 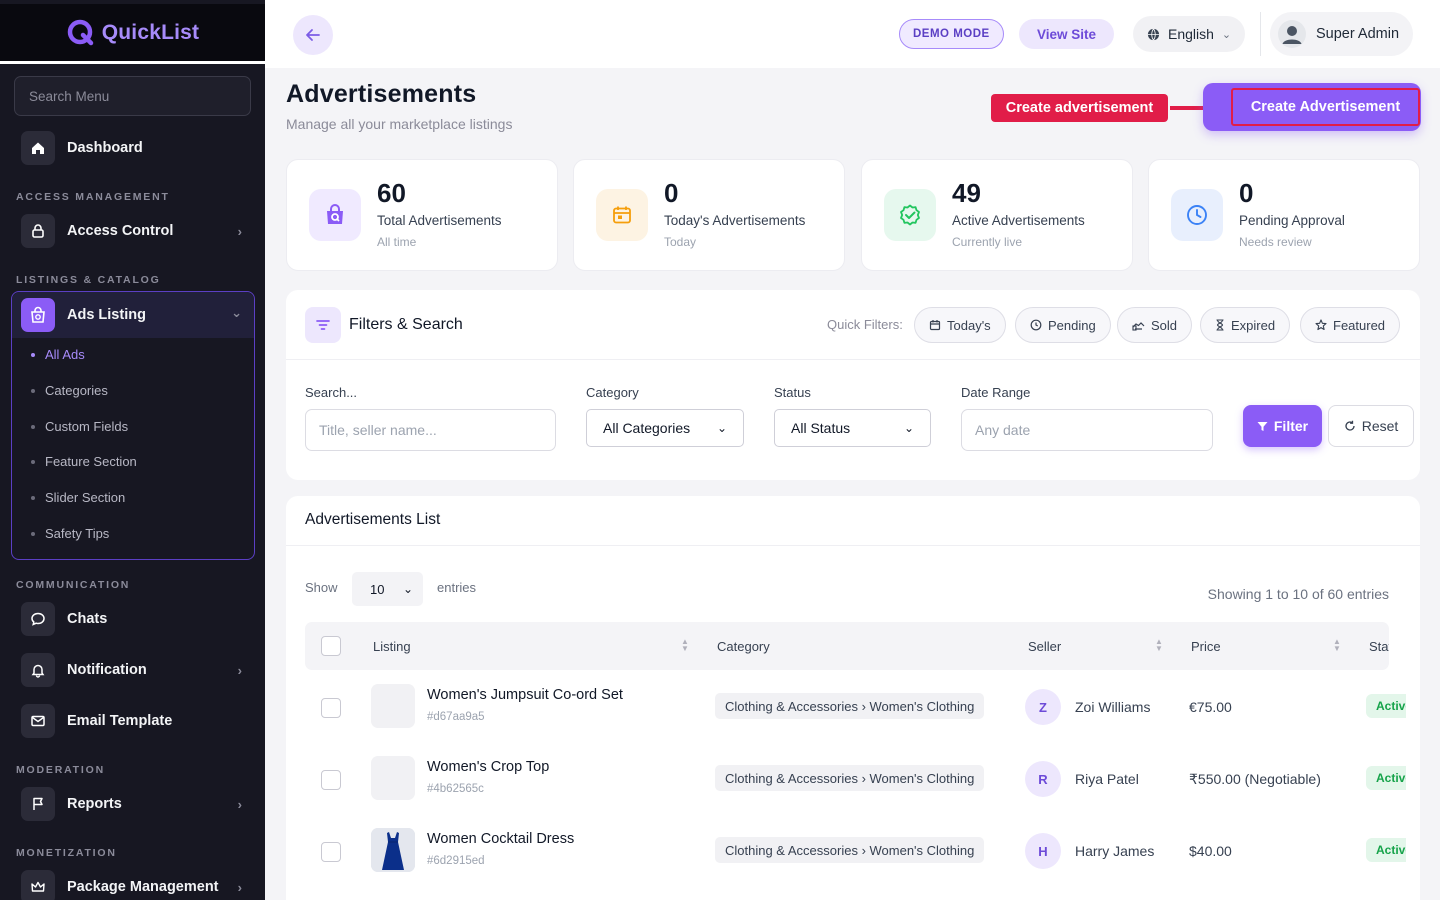 What do you see at coordinates (76, 390) in the screenshot?
I see `sub-item-label: Categories` at bounding box center [76, 390].